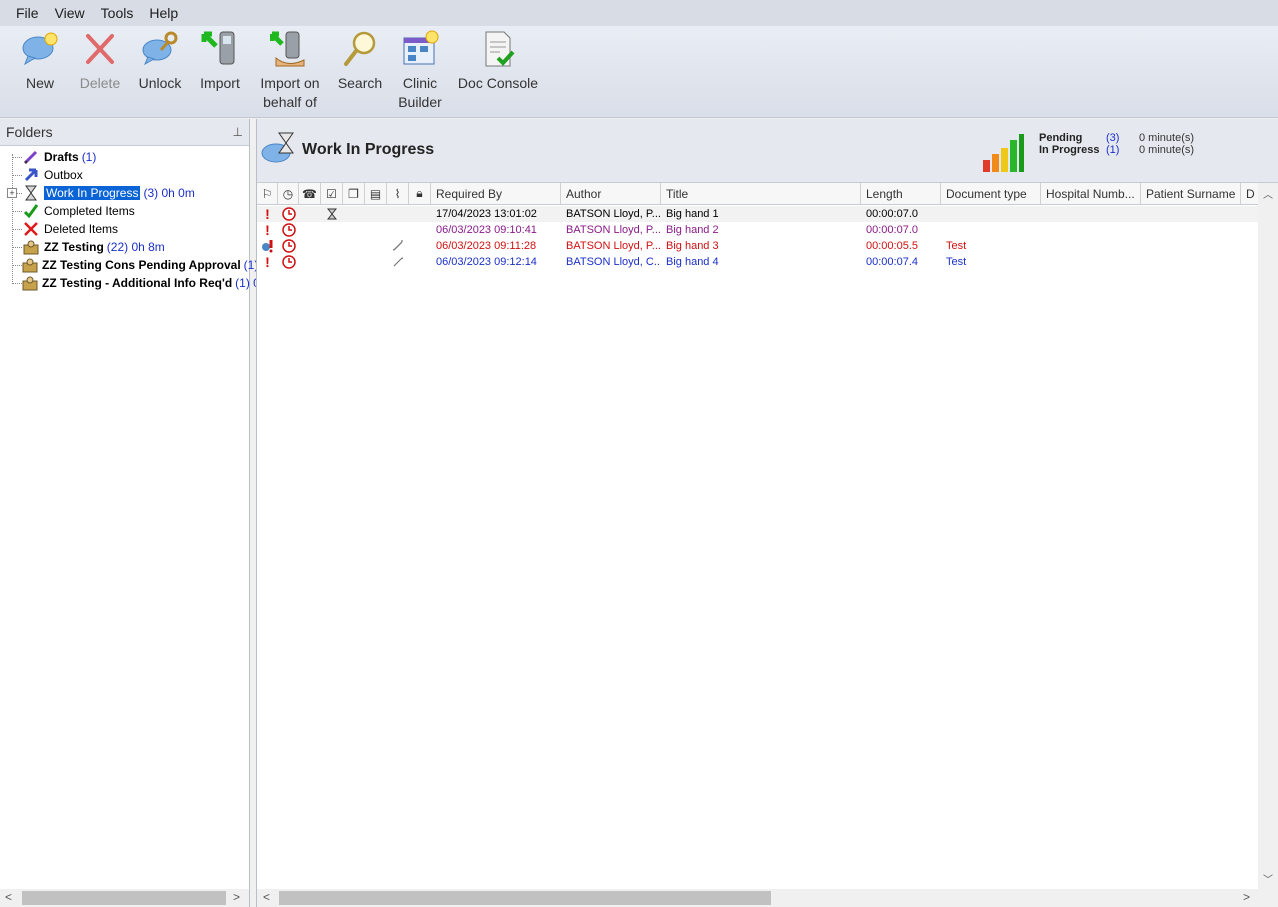  What do you see at coordinates (61, 157) in the screenshot?
I see `folder-label: Drafts` at bounding box center [61, 157].